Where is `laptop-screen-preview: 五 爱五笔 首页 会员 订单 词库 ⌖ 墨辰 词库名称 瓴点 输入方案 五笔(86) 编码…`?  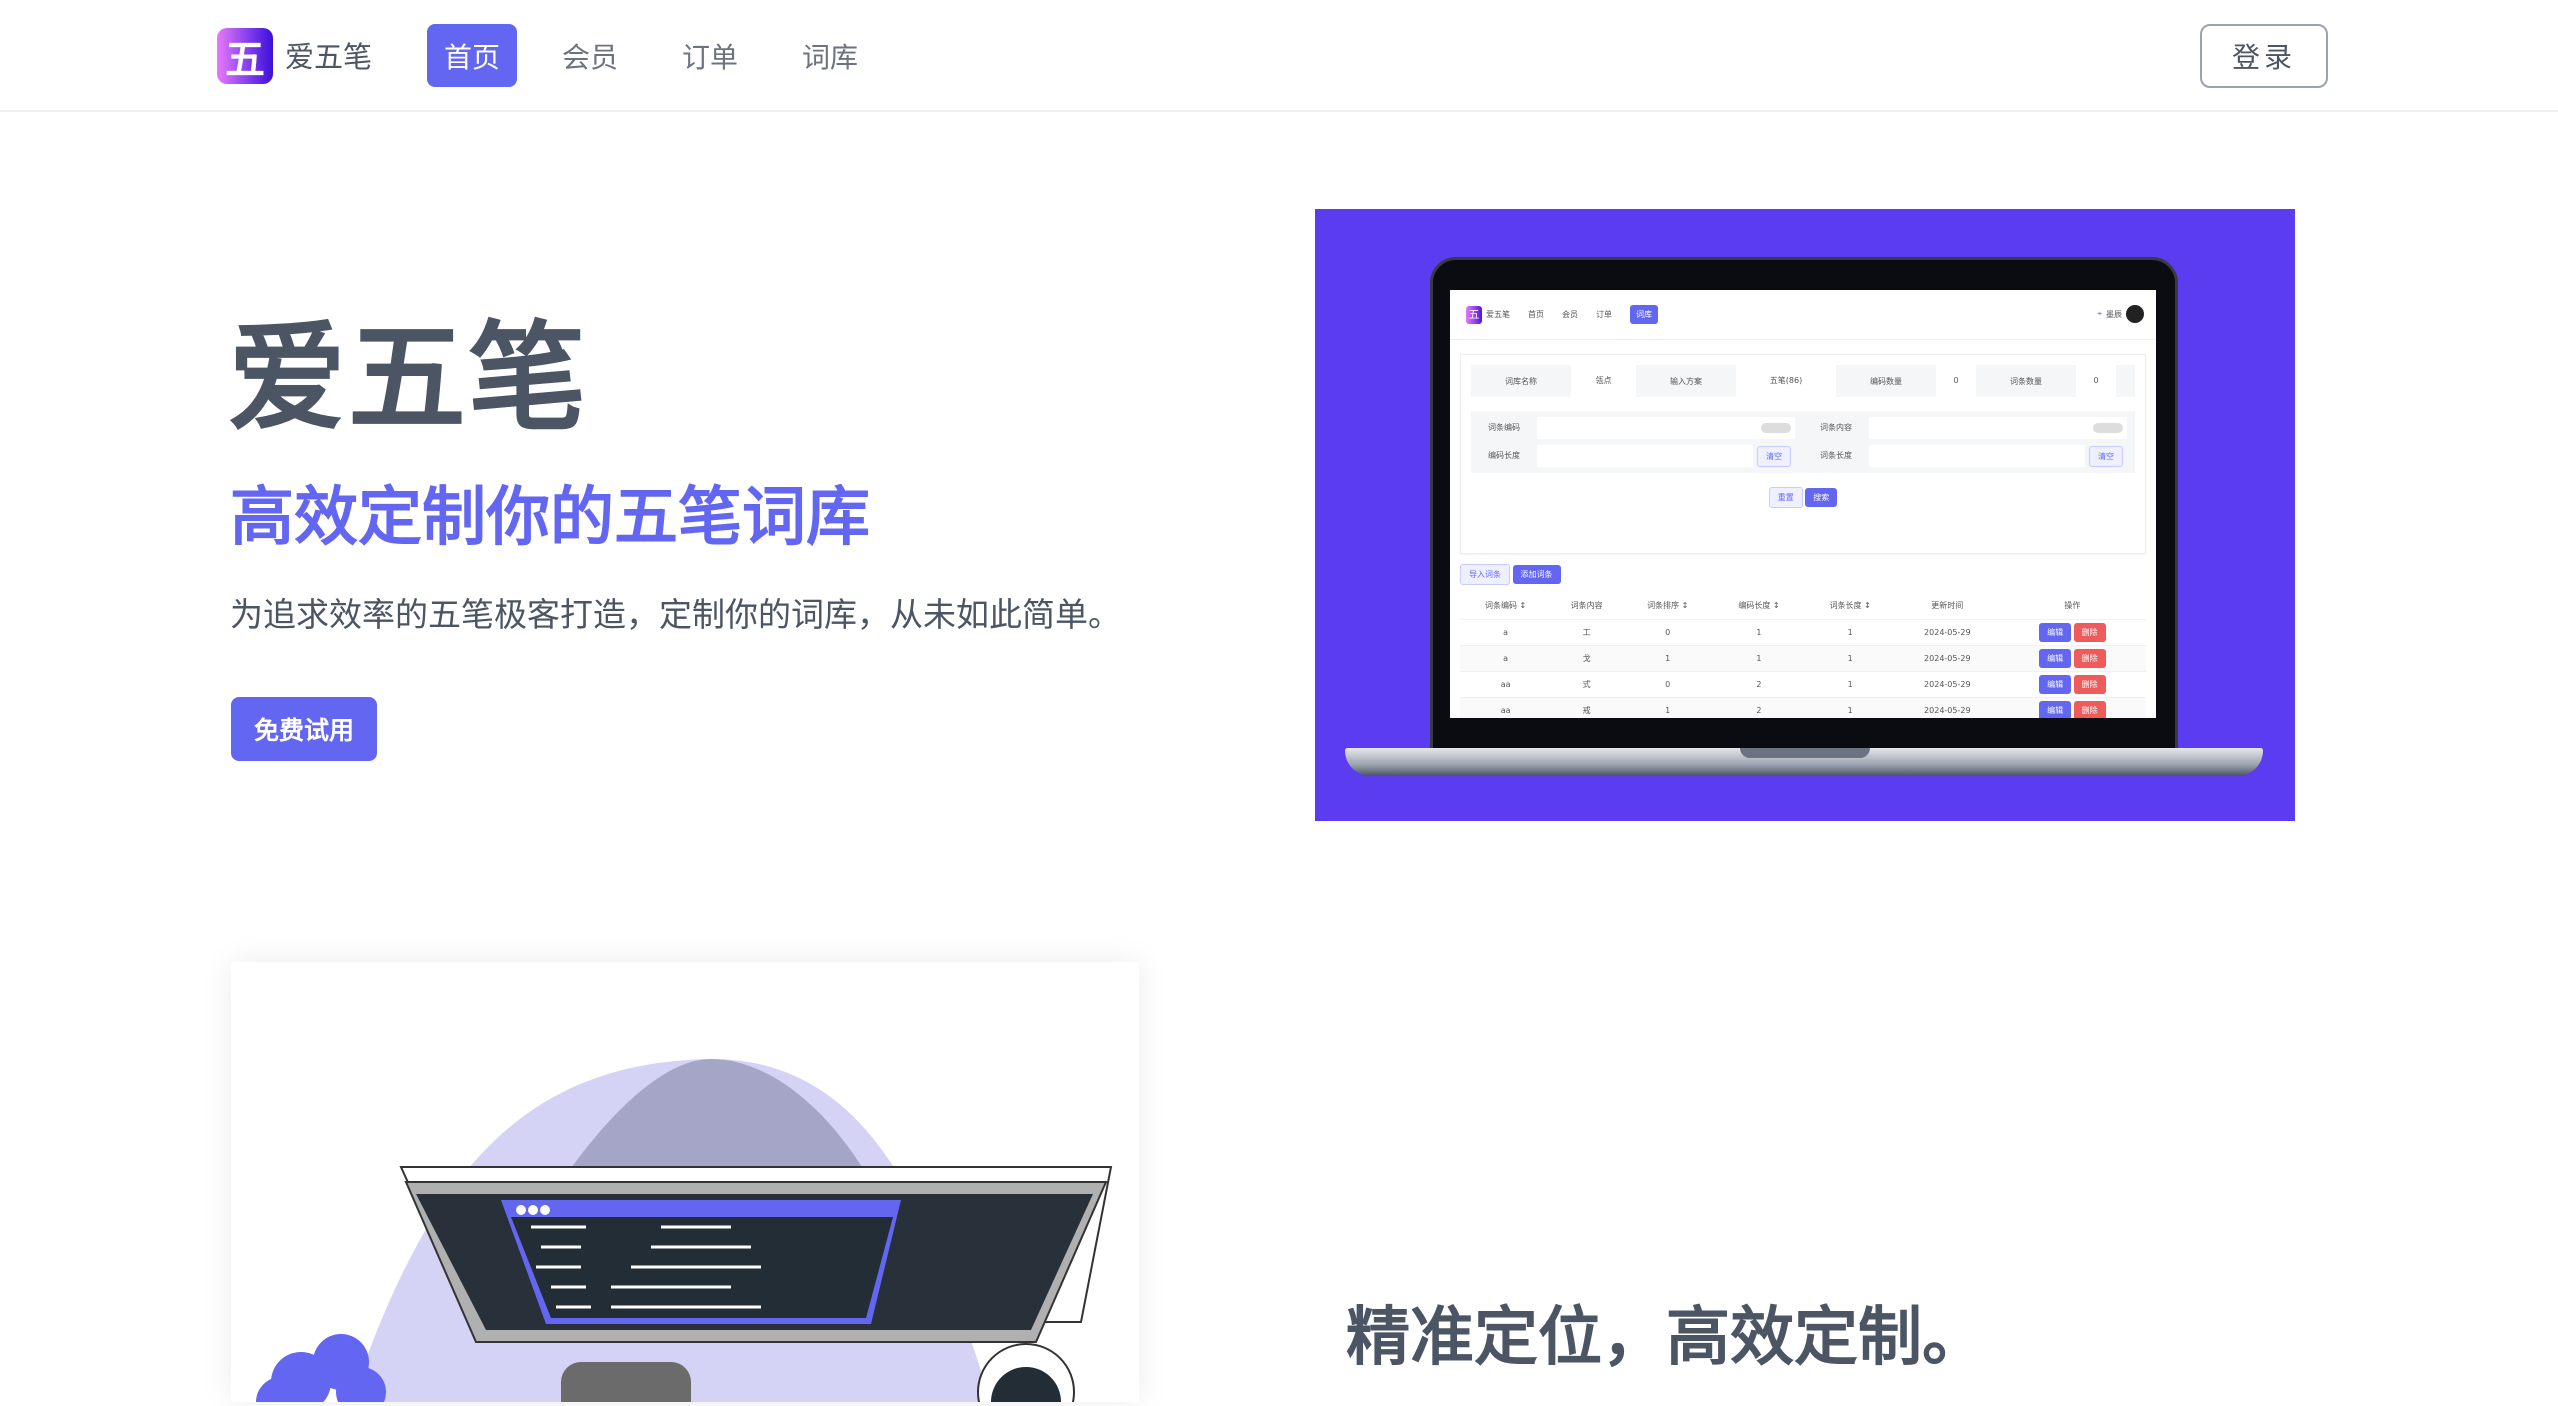
laptop-screen-preview: 五 爱五笔 首页 会员 订单 词库 ⌖ 墨辰 词库名称 瓴点 输入方案 五笔(86) 编码… is located at coordinates (1803, 504).